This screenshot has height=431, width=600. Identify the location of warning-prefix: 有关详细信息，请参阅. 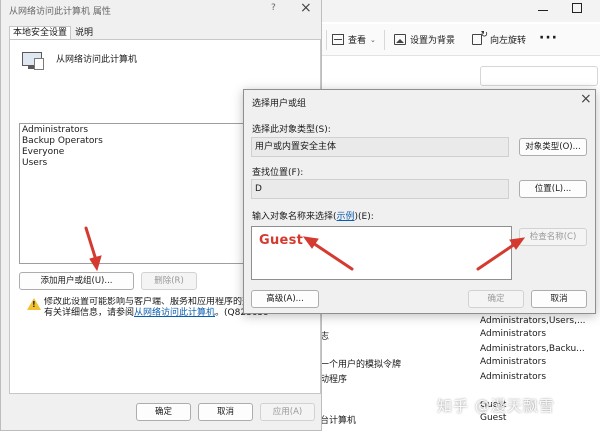
(89, 313).